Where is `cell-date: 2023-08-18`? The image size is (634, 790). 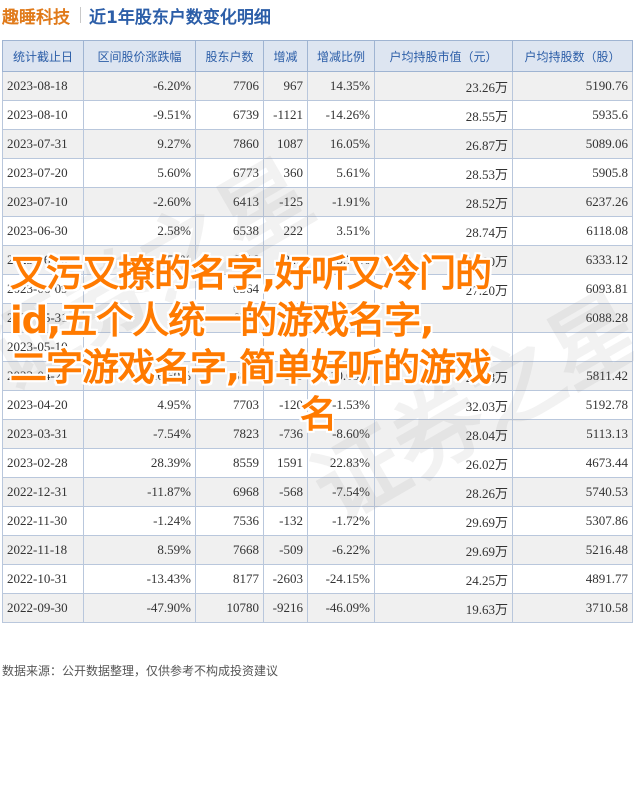 cell-date: 2023-08-18 is located at coordinates (43, 86).